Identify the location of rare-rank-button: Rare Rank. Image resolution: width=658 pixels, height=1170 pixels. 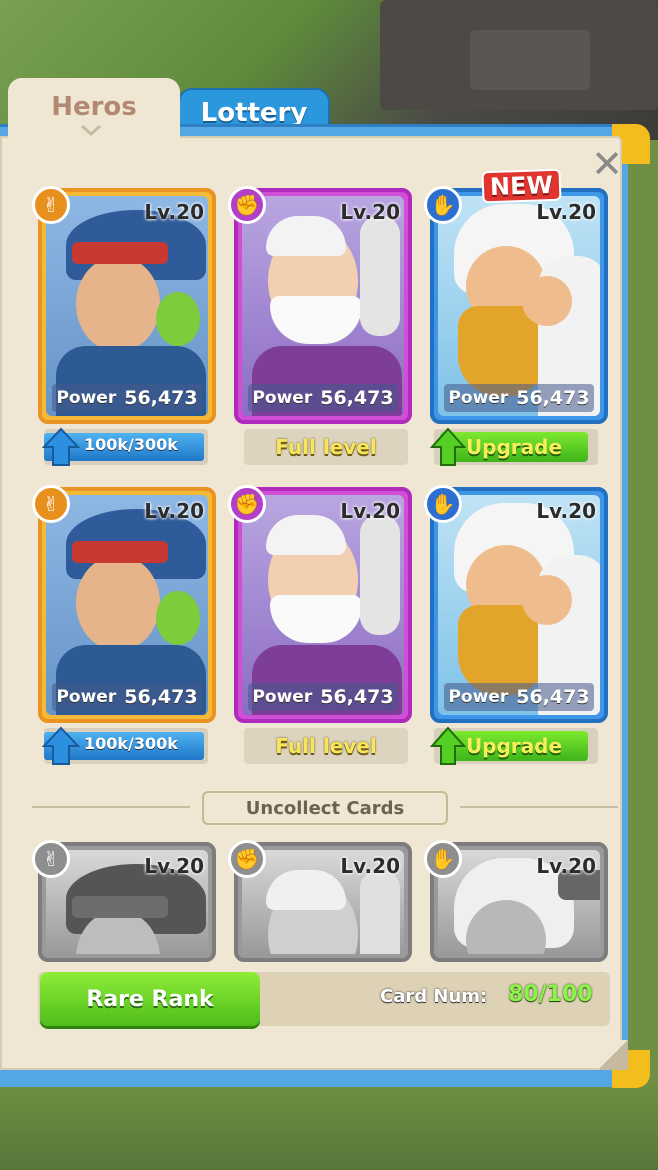
(150, 999).